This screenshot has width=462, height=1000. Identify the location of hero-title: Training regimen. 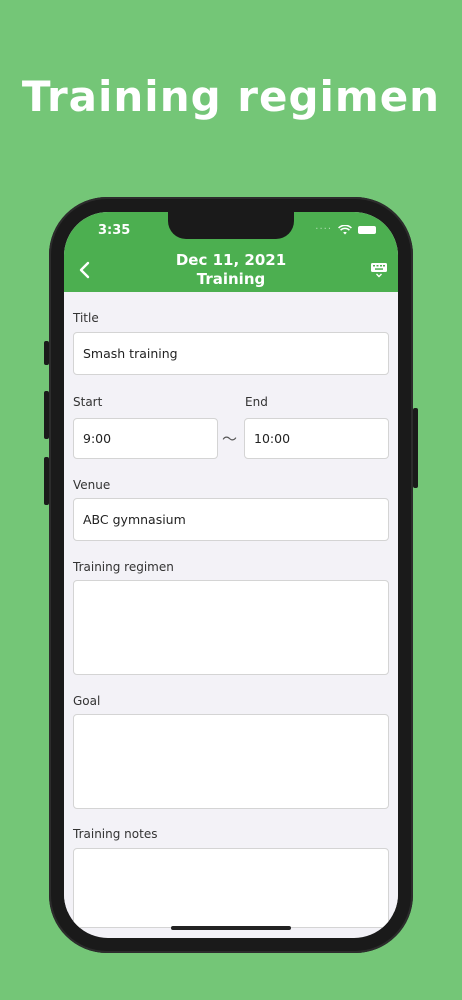
(231, 96).